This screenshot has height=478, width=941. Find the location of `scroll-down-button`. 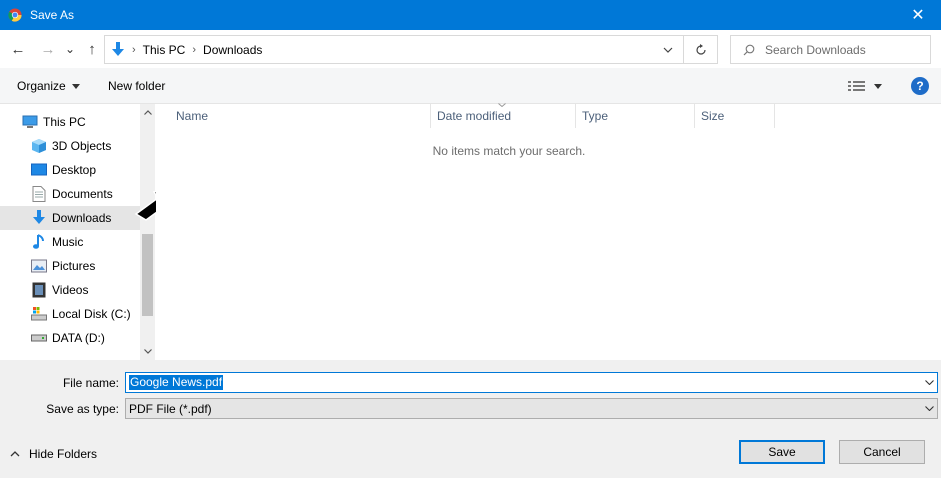

scroll-down-button is located at coordinates (147, 351).